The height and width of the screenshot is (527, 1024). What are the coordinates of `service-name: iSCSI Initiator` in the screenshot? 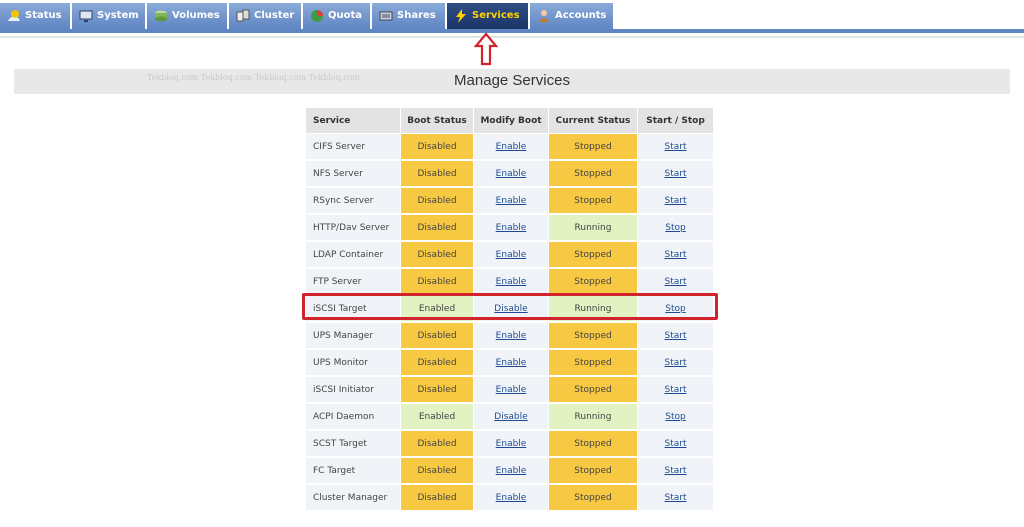 It's located at (353, 390).